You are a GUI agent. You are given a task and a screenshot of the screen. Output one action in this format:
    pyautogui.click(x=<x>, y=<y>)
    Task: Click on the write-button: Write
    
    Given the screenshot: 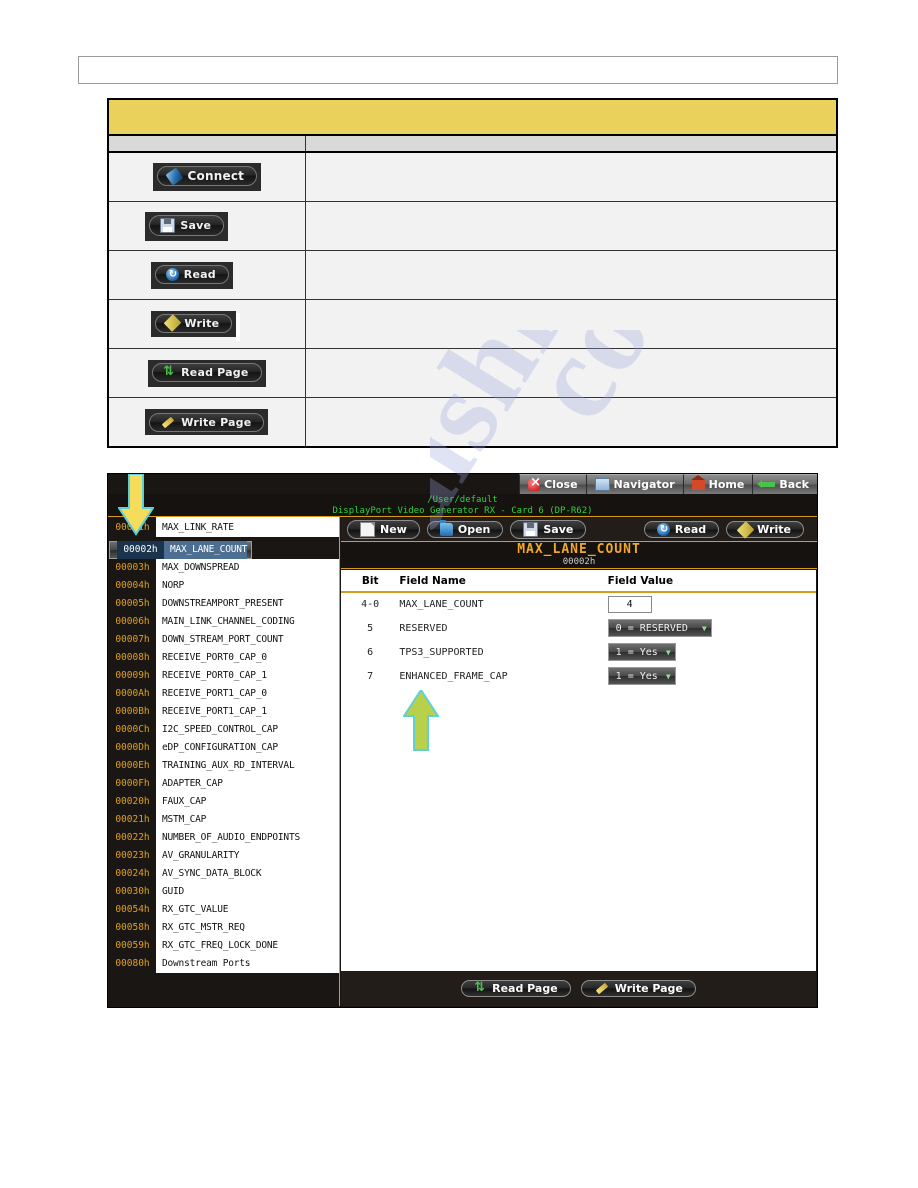 What is the action you would take?
    pyautogui.click(x=196, y=325)
    